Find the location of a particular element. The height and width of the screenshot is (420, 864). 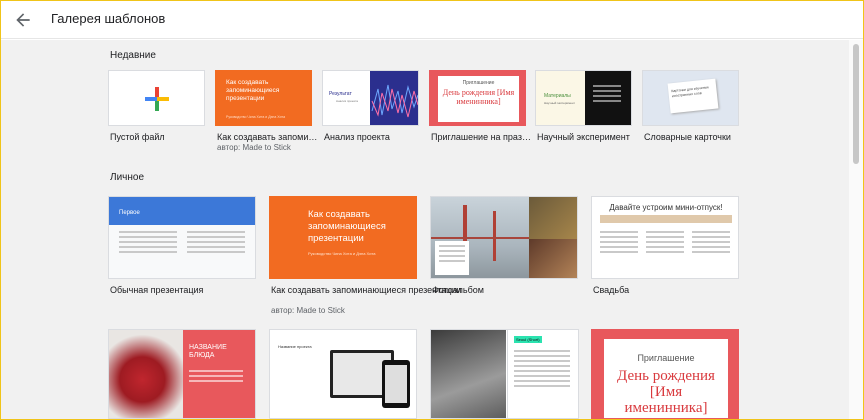

template-label: Пустой файл is located at coordinates (137, 137).